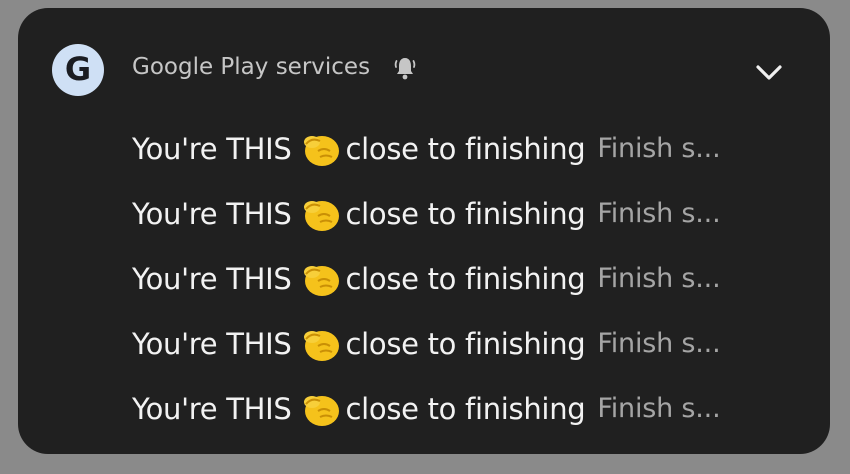  Describe the element at coordinates (251, 67) in the screenshot. I see `app-name: Google Play services` at that location.